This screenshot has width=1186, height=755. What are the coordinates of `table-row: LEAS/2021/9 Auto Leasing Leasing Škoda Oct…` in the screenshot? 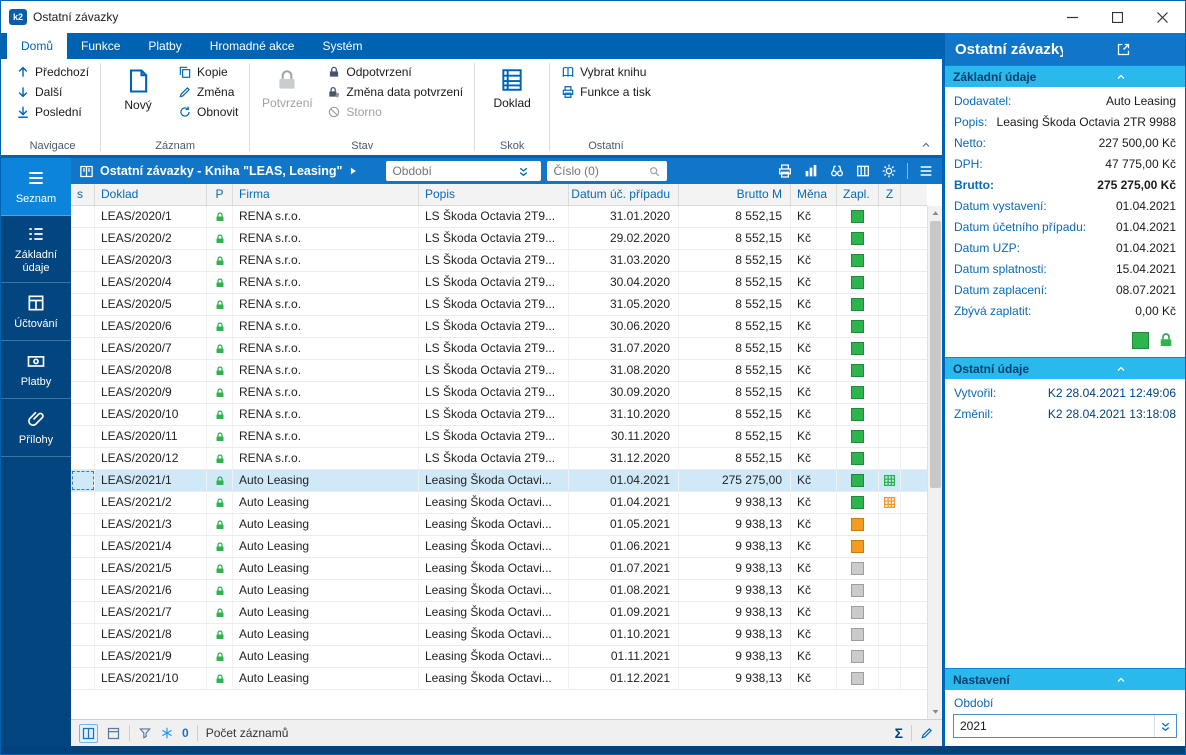 It's located at (499, 657).